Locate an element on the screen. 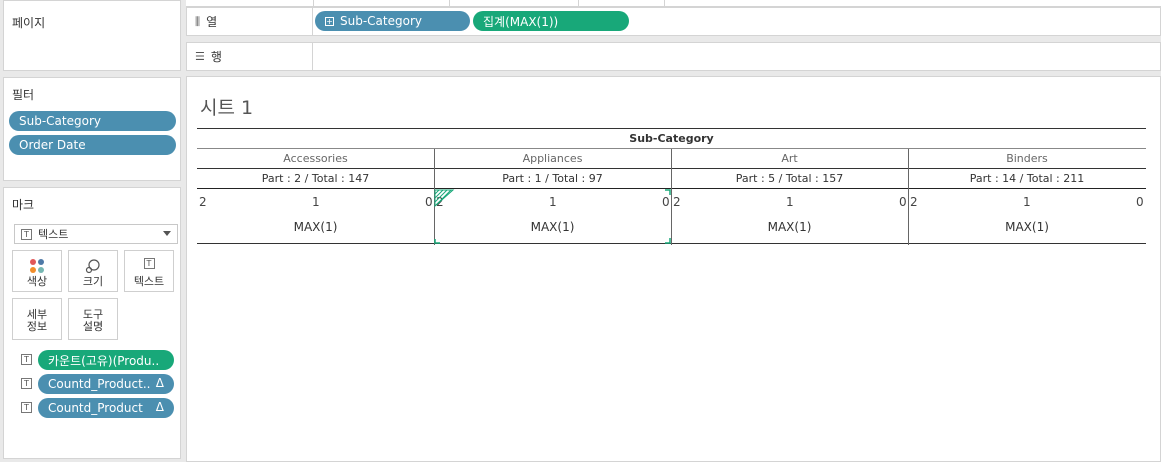 This screenshot has width=1161, height=462. detail-label: 세부 정보 is located at coordinates (37, 320).